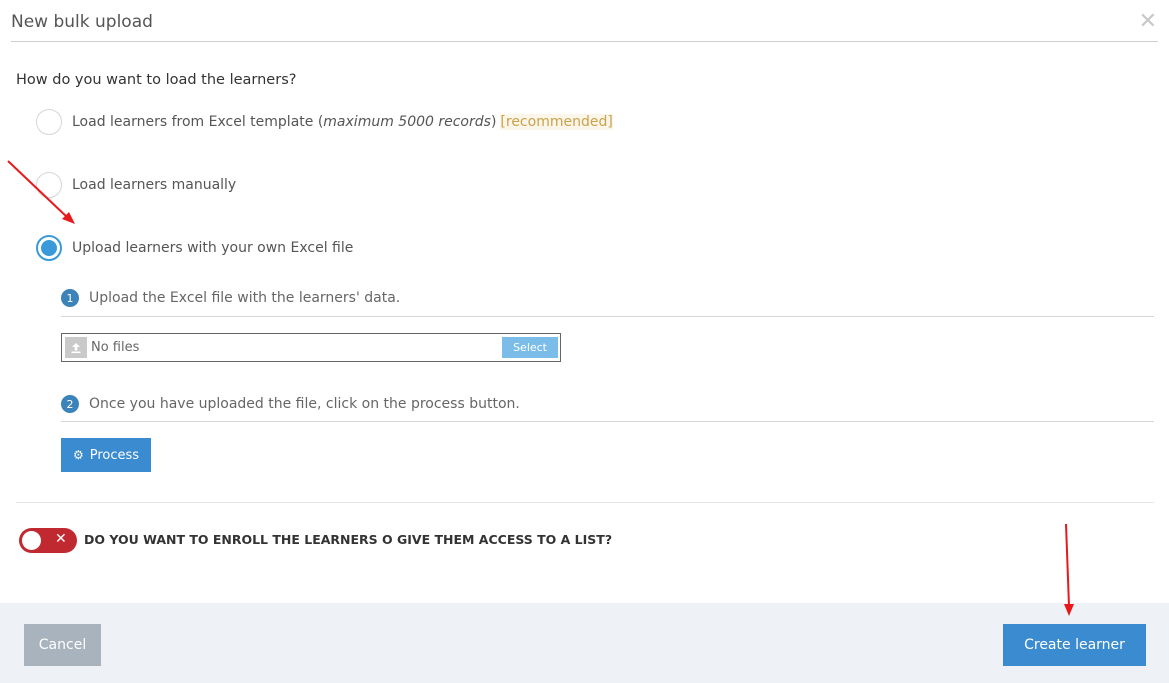 Image resolution: width=1169 pixels, height=683 pixels. What do you see at coordinates (584, 41) in the screenshot?
I see `title-divider` at bounding box center [584, 41].